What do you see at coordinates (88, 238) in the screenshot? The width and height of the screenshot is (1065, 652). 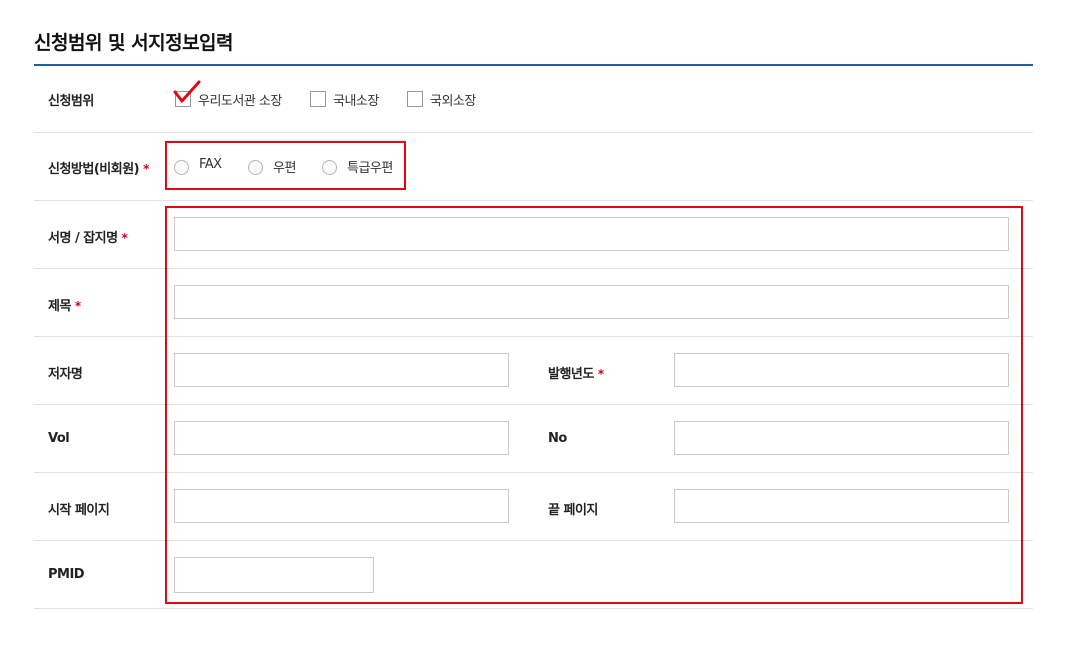 I see `book-title-label: 서명 / 잡지명 *` at bounding box center [88, 238].